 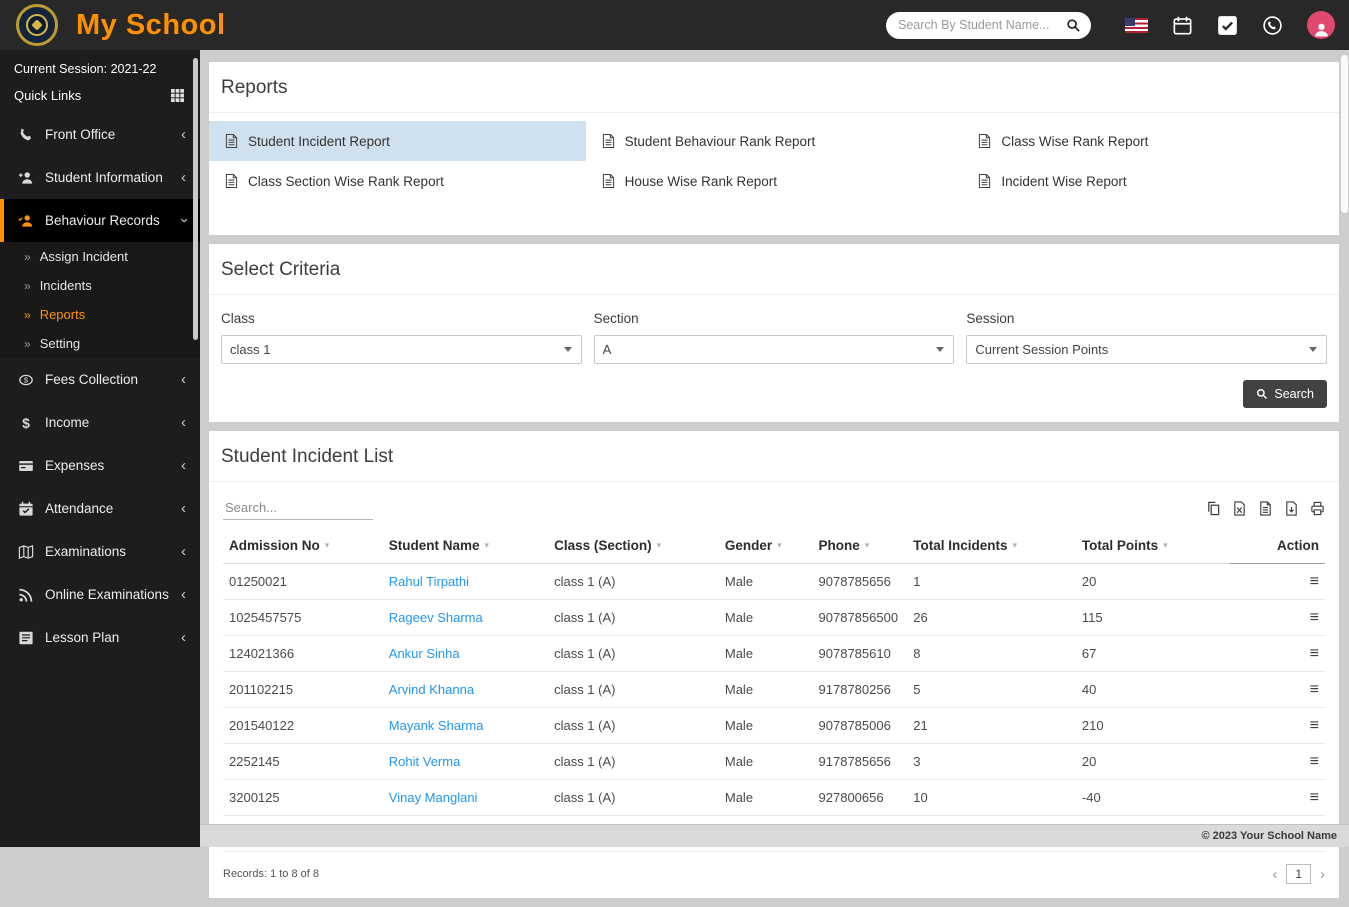 I want to click on total-incidents-cell: 8, so click(x=991, y=654).